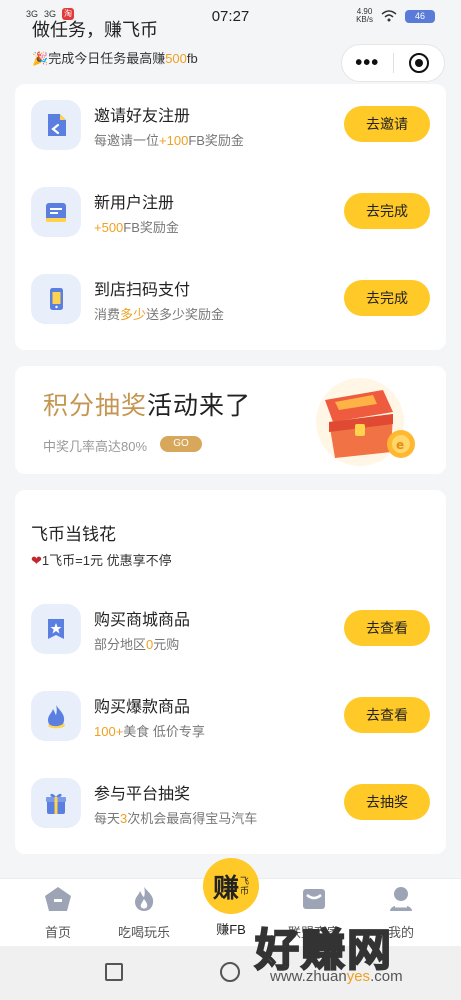  Describe the element at coordinates (387, 715) in the screenshot. I see `view-hot-button: 去查看` at that location.